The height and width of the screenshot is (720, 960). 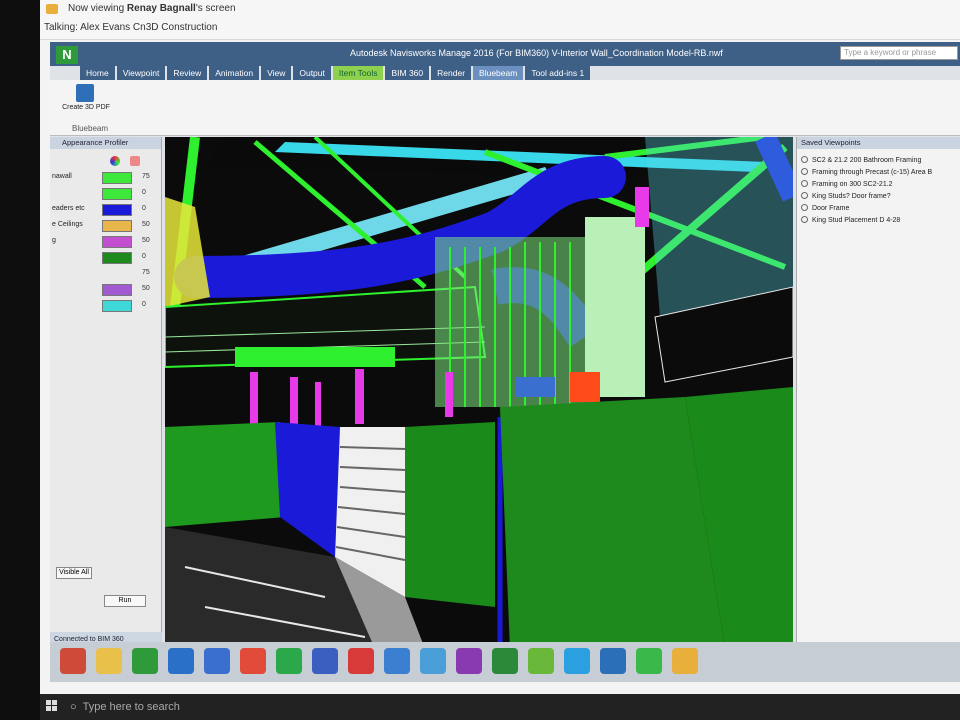 I want to click on share-viewing-text: Now viewing Renay Bagnall's screen, so click(x=152, y=8).